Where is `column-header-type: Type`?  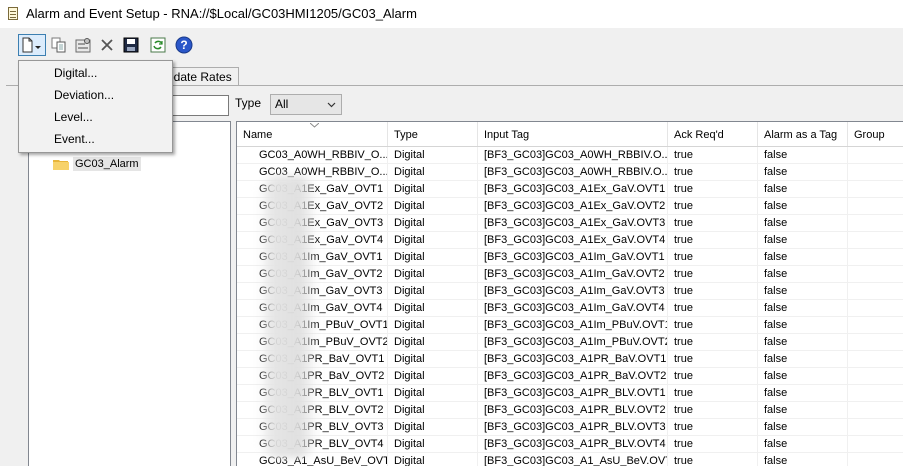 column-header-type: Type is located at coordinates (433, 134).